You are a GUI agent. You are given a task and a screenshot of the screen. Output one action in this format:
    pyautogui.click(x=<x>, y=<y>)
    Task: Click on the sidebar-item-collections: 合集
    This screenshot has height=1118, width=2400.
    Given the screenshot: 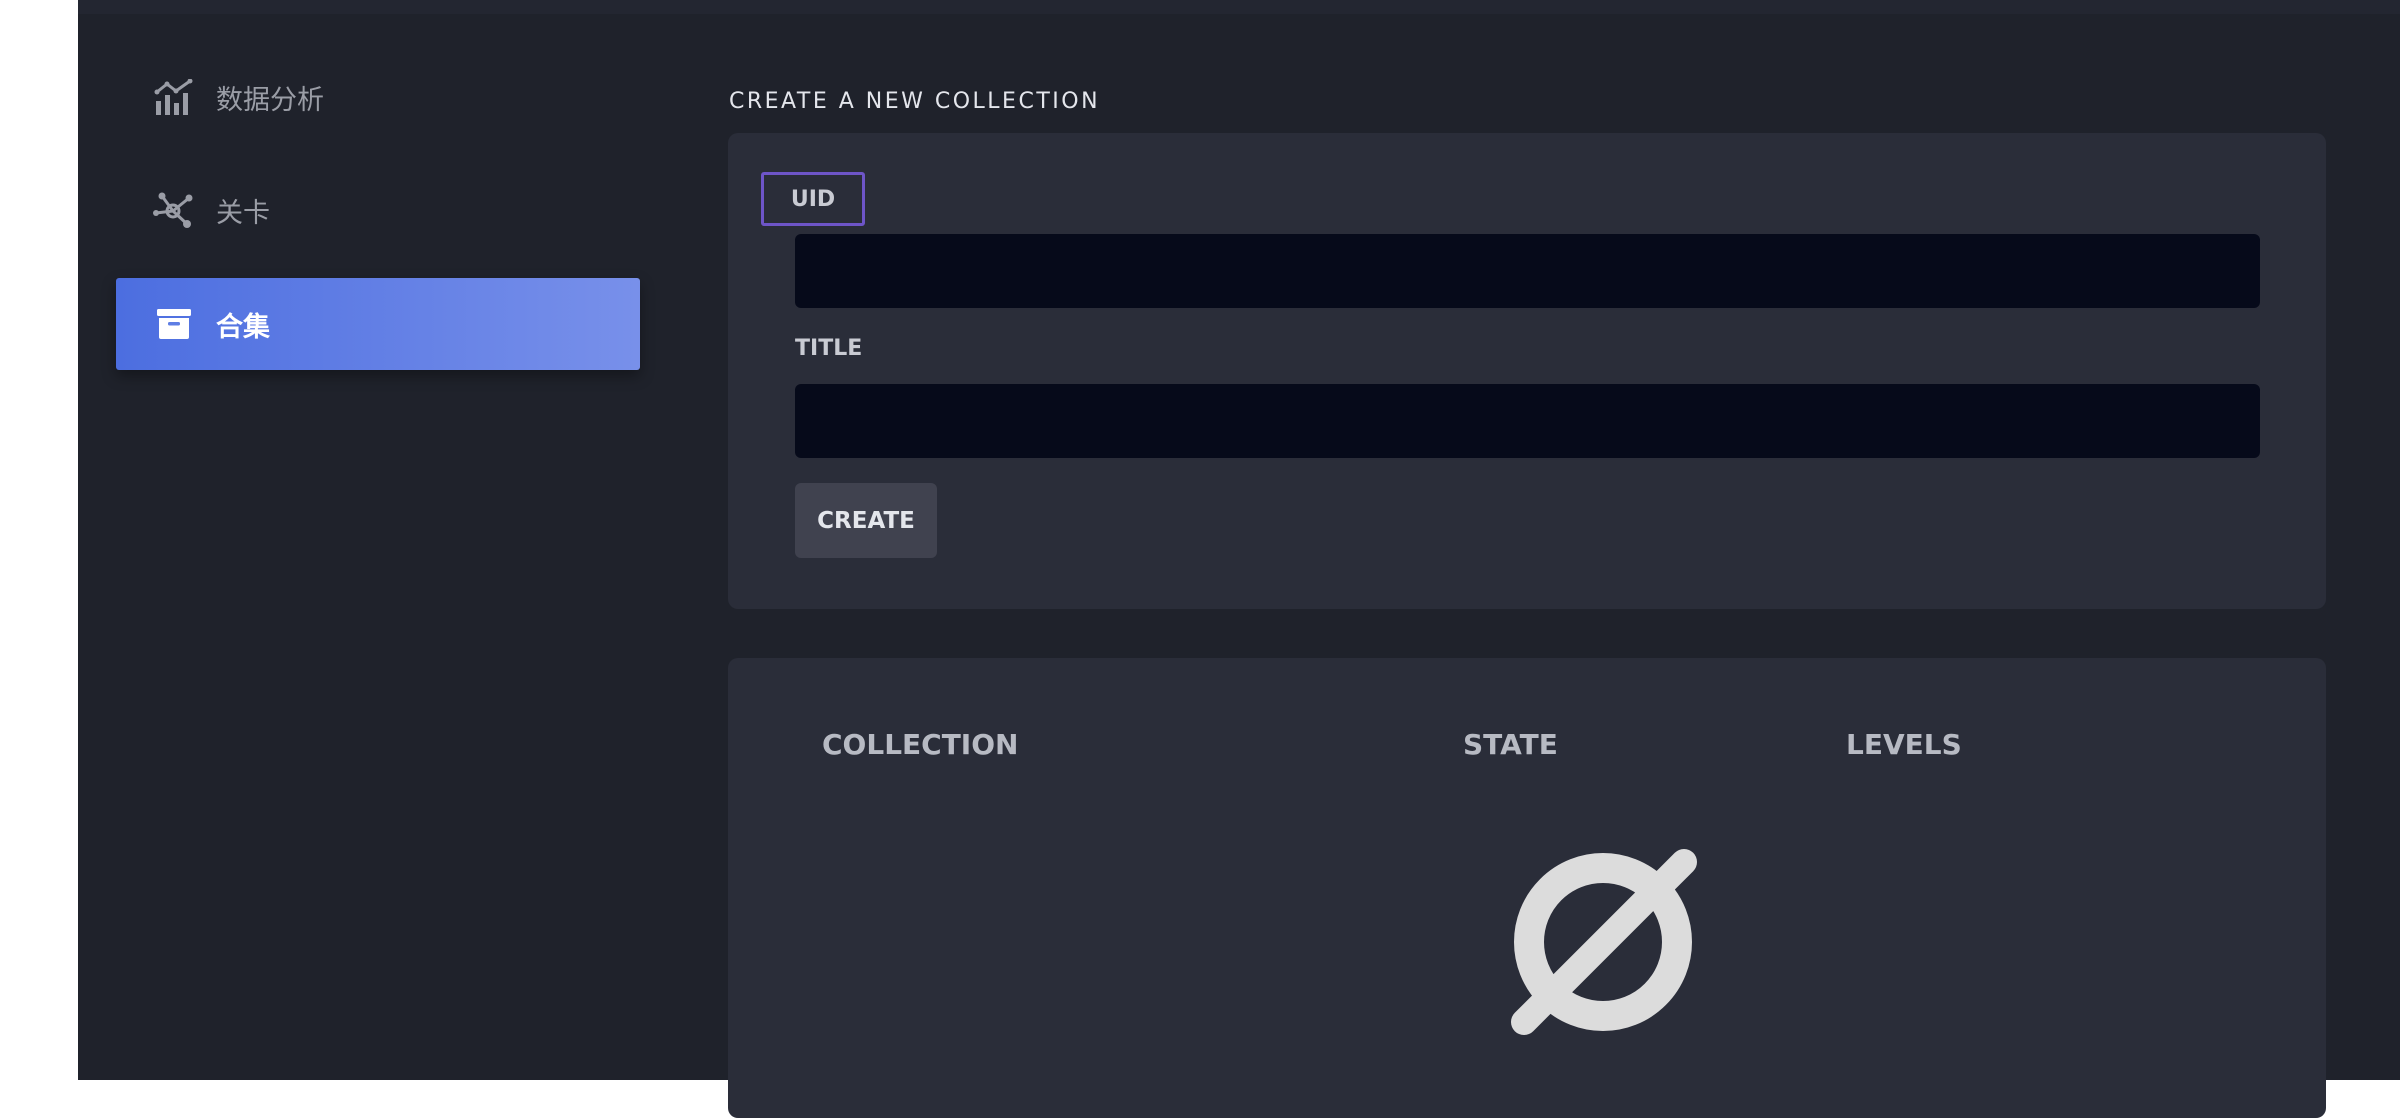 What is the action you would take?
    pyautogui.click(x=378, y=324)
    